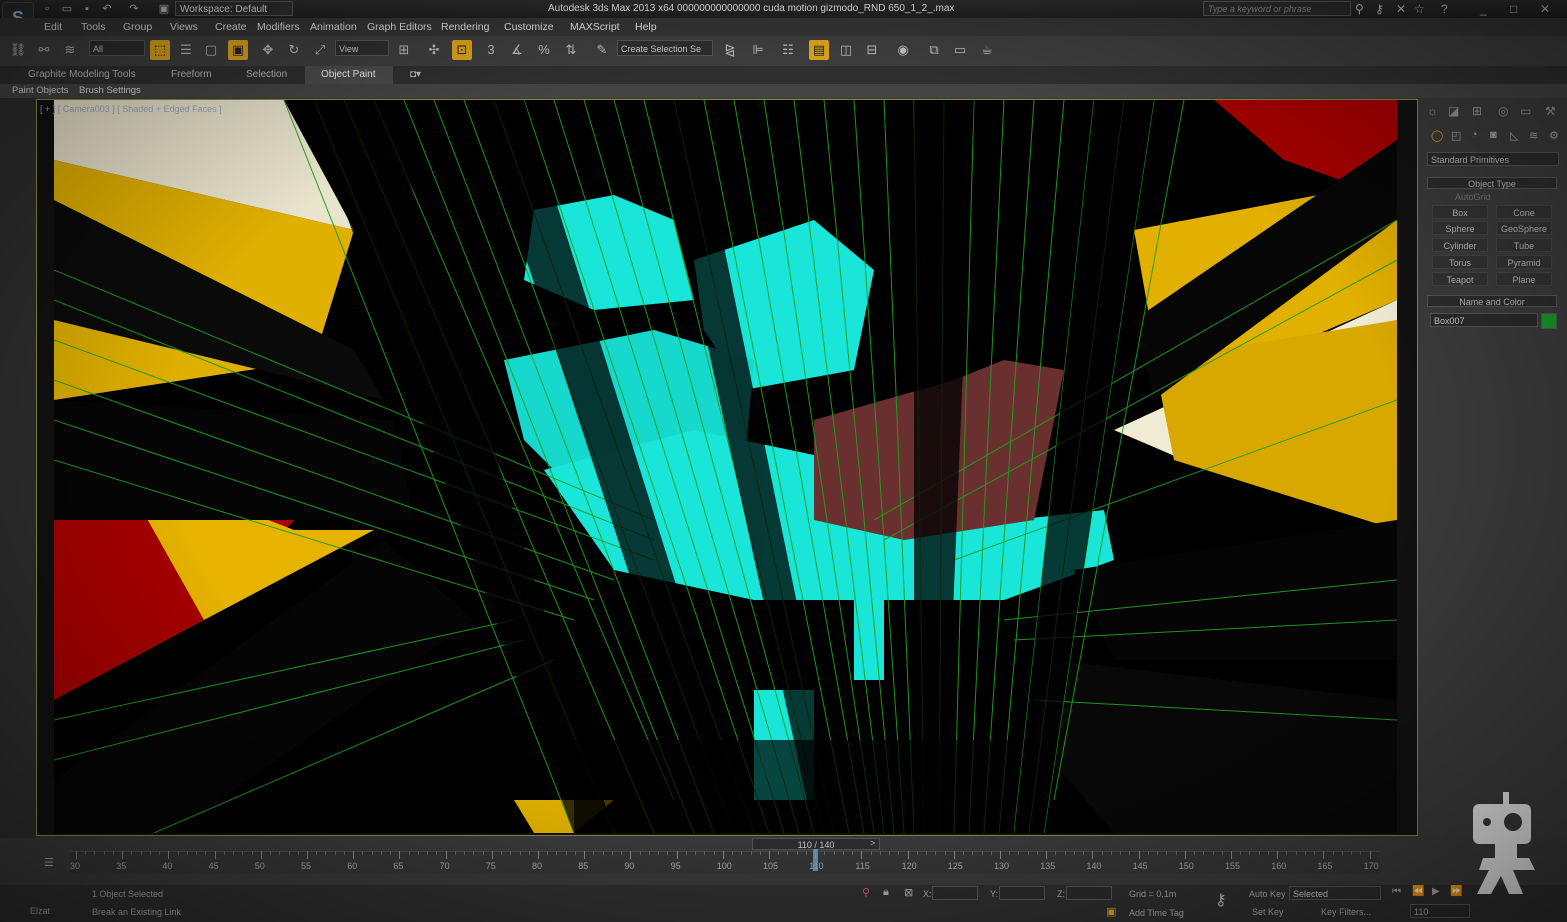 The width and height of the screenshot is (1567, 922). Describe the element at coordinates (903, 50) in the screenshot. I see `material-editor-icon: ◉` at that location.